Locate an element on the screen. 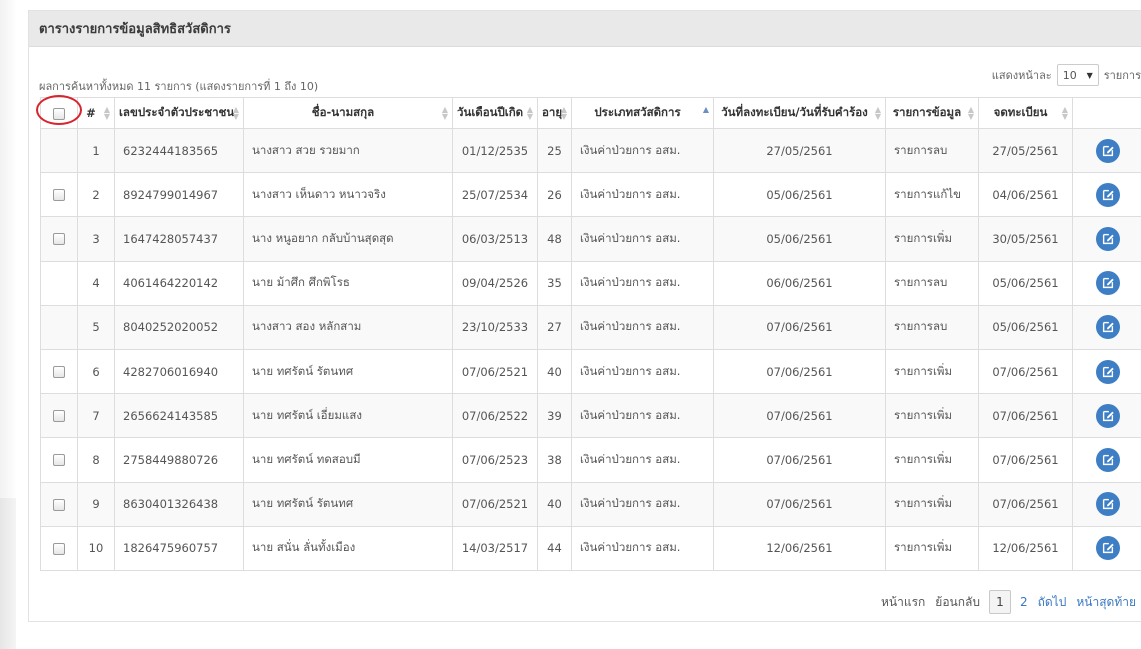 Image resolution: width=1141 pixels, height=649 pixels. page-length-select: 10 ▼ is located at coordinates (1077, 75).